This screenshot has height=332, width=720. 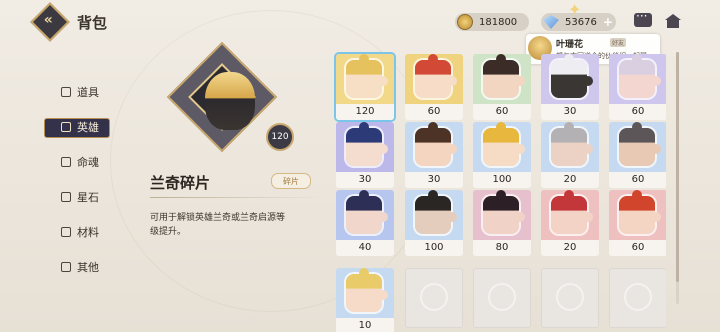 What do you see at coordinates (80, 266) in the screenshot?
I see `nav-item-other: 其他` at bounding box center [80, 266].